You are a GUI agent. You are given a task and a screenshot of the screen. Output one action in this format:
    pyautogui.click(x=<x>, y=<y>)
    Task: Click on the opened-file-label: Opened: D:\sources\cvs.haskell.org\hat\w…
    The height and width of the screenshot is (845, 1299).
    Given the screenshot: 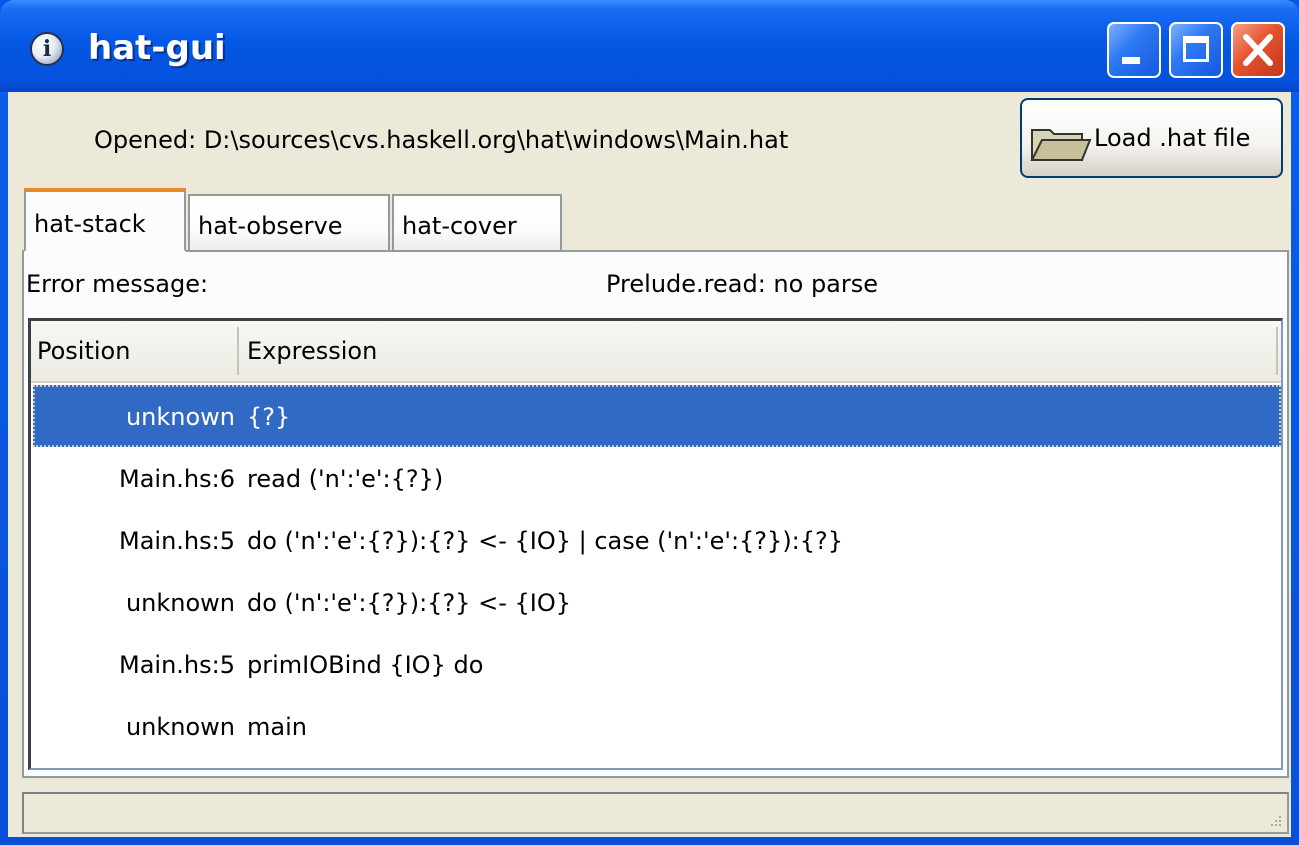 What is the action you would take?
    pyautogui.click(x=441, y=140)
    